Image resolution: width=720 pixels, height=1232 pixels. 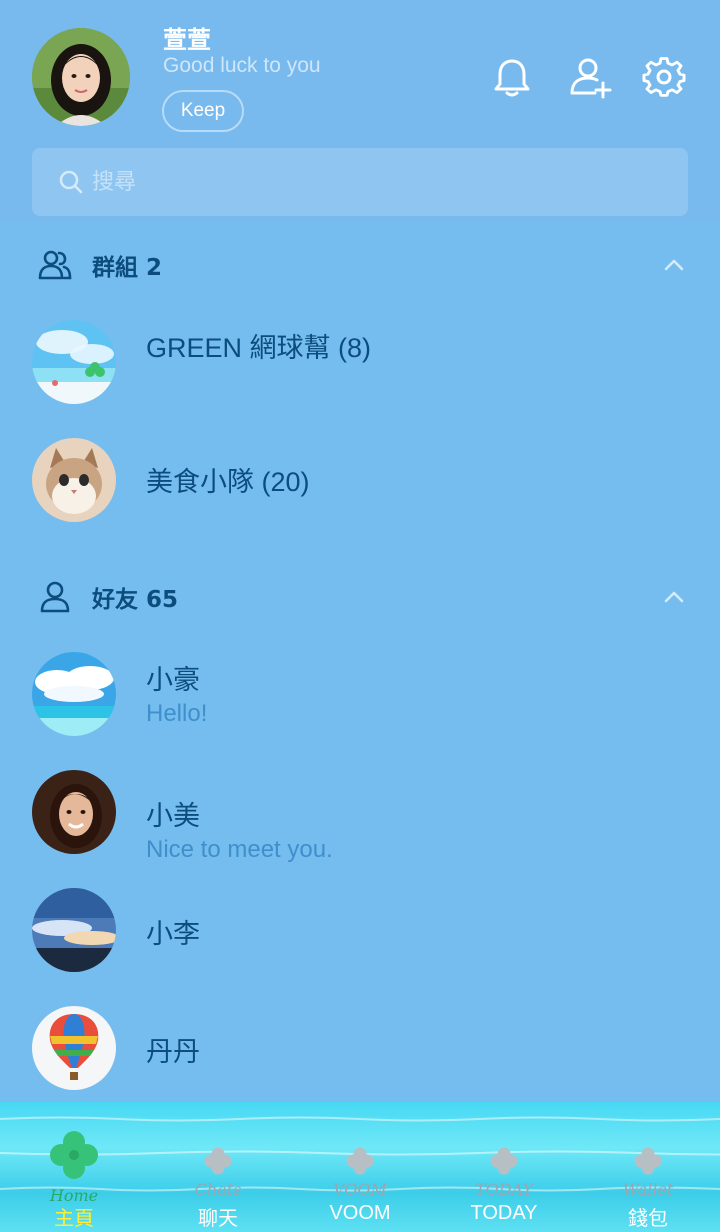 What do you see at coordinates (71, 182) in the screenshot?
I see `search-icon` at bounding box center [71, 182].